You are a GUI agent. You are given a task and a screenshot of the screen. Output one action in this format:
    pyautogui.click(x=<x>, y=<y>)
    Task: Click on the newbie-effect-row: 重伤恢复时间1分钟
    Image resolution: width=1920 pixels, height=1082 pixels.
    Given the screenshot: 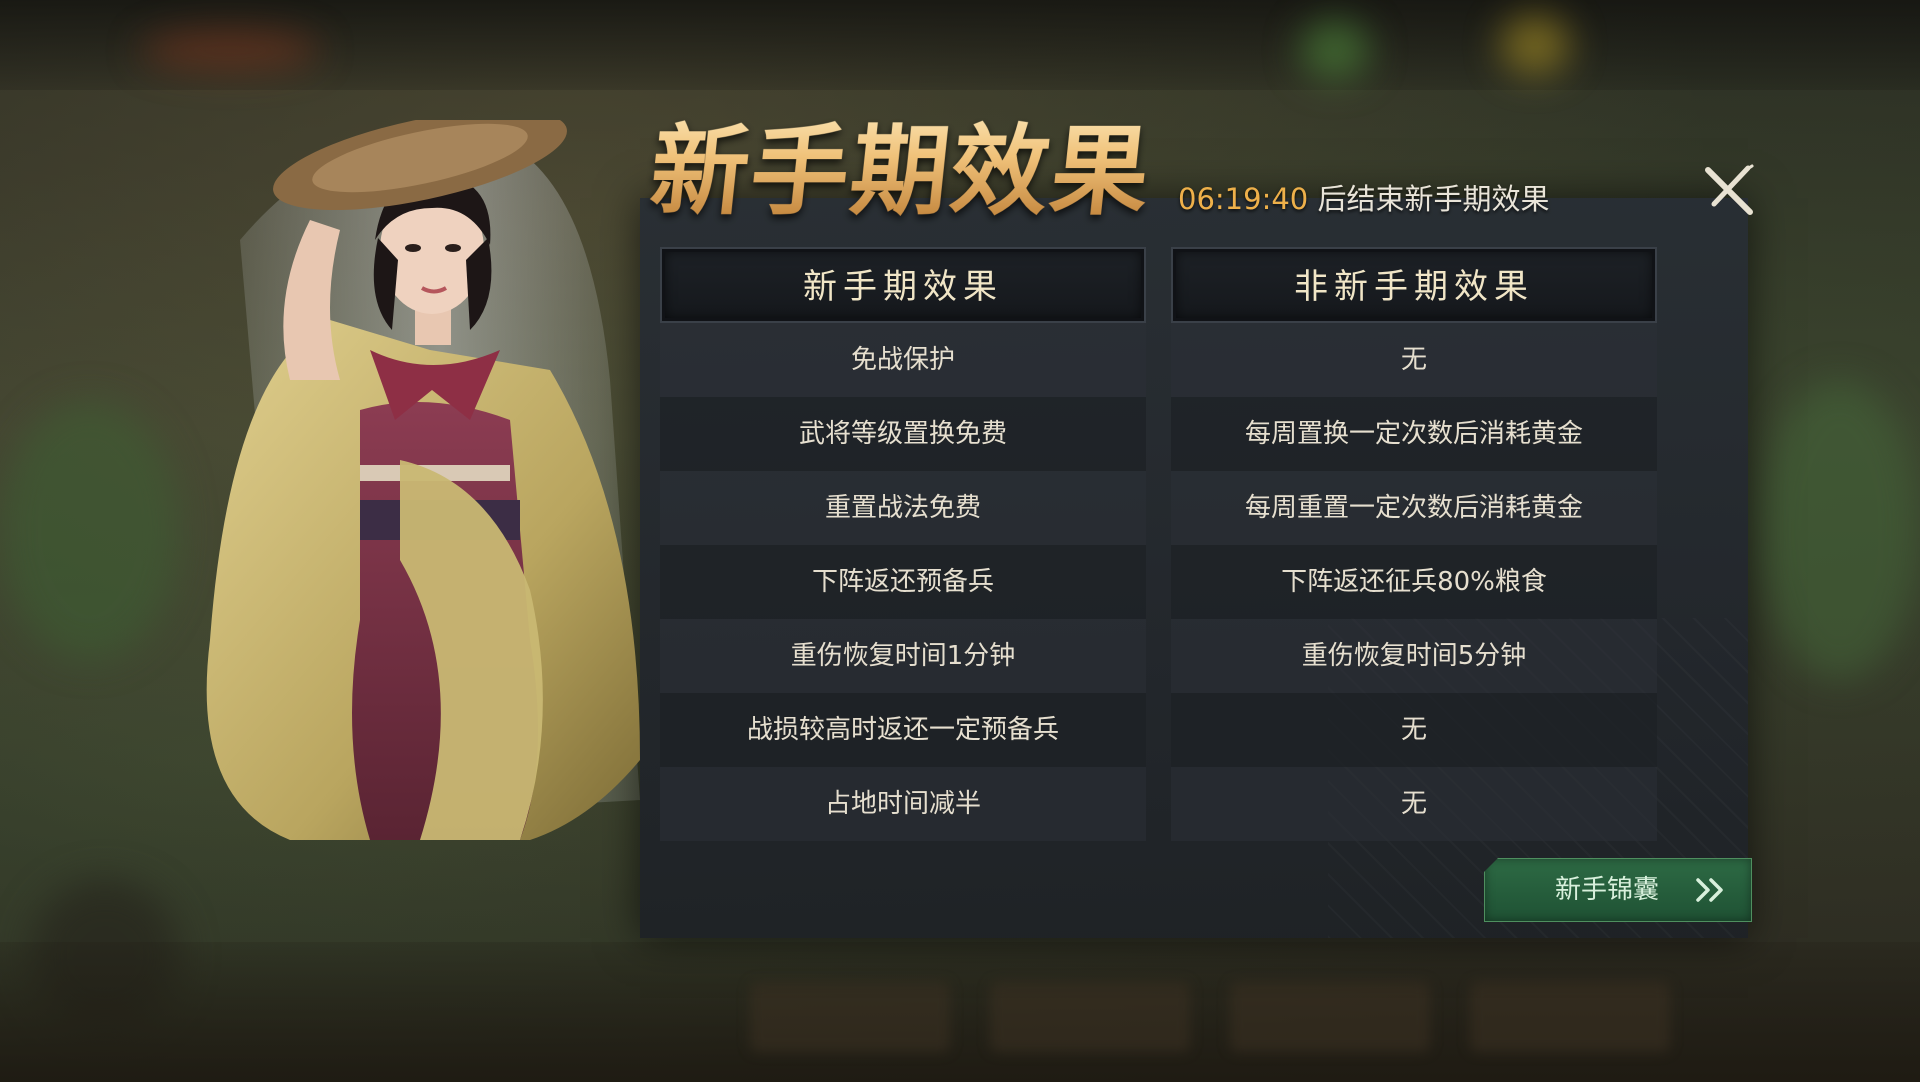 What is the action you would take?
    pyautogui.click(x=903, y=656)
    